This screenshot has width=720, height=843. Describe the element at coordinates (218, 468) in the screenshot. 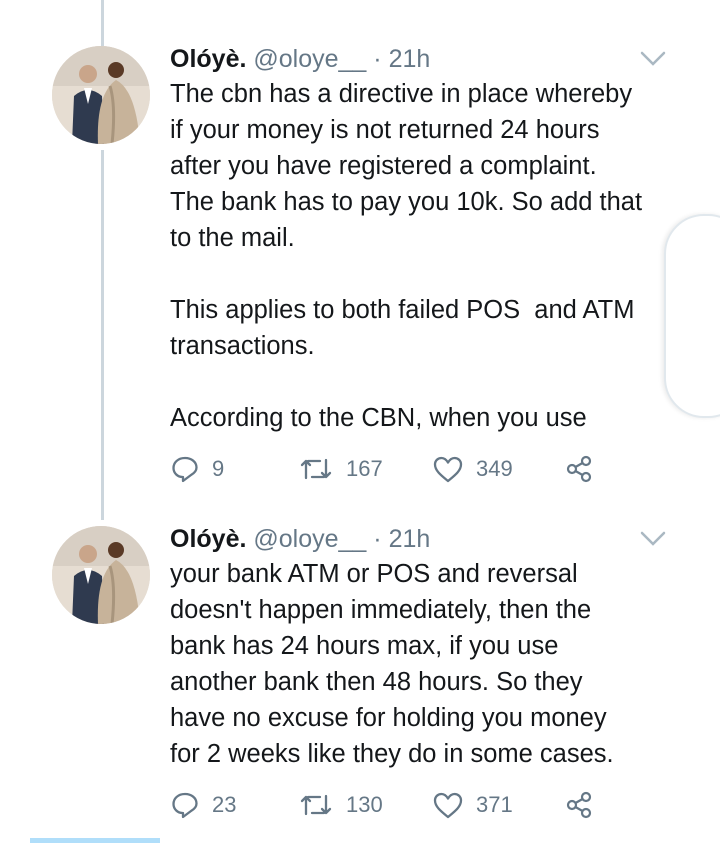

I see `reply-count: 9` at that location.